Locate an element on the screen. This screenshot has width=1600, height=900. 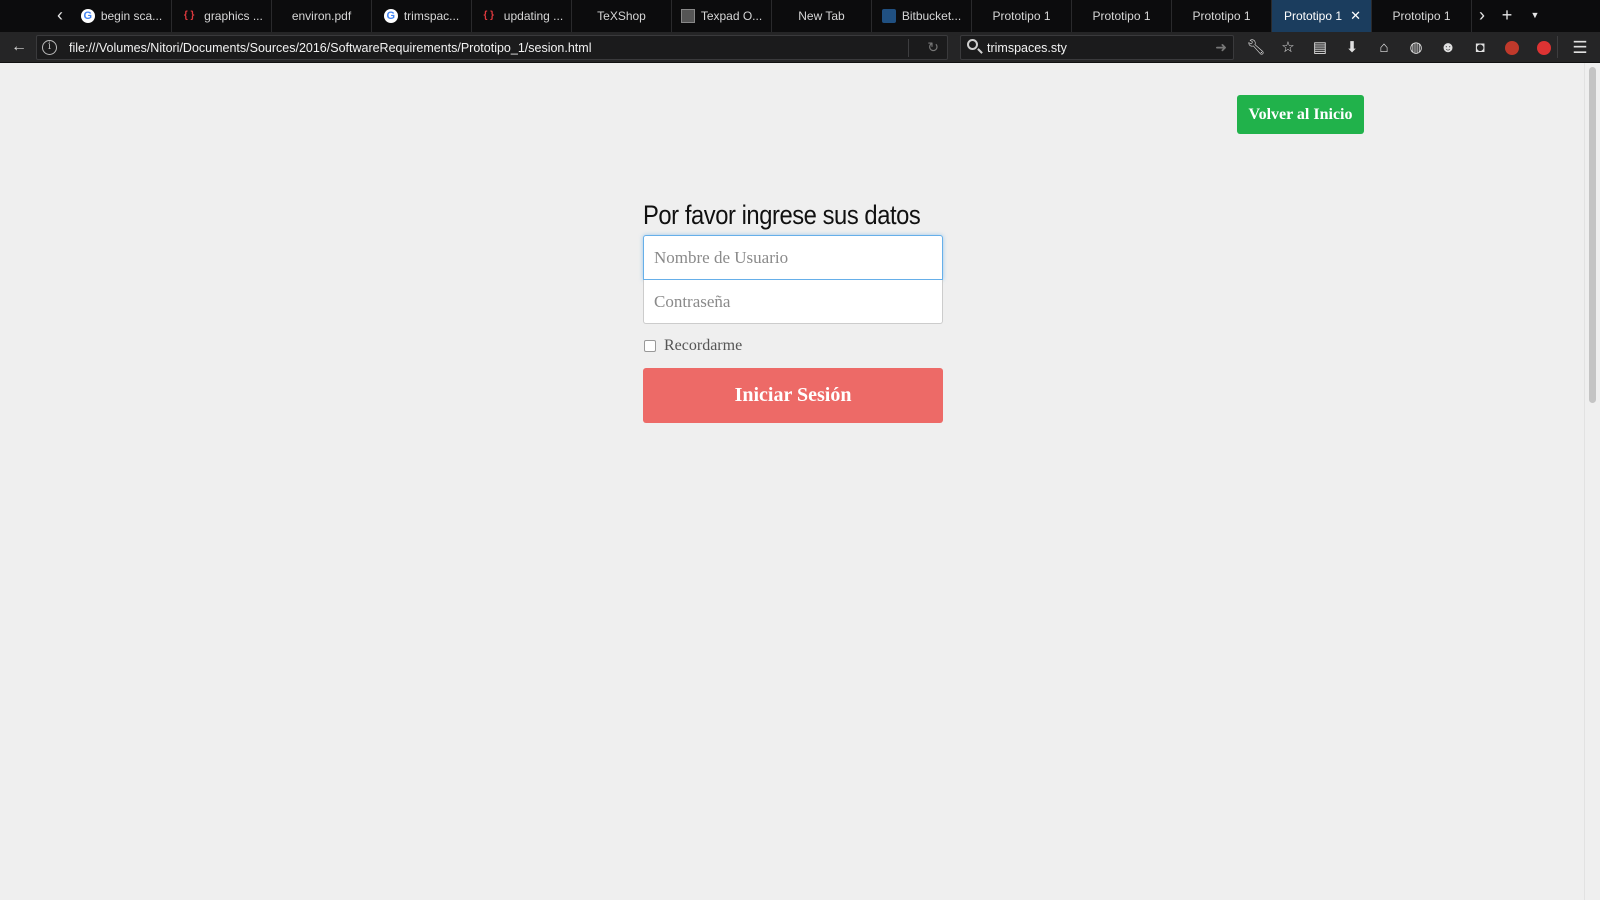
login-button: Iniciar Sesión is located at coordinates (793, 395).